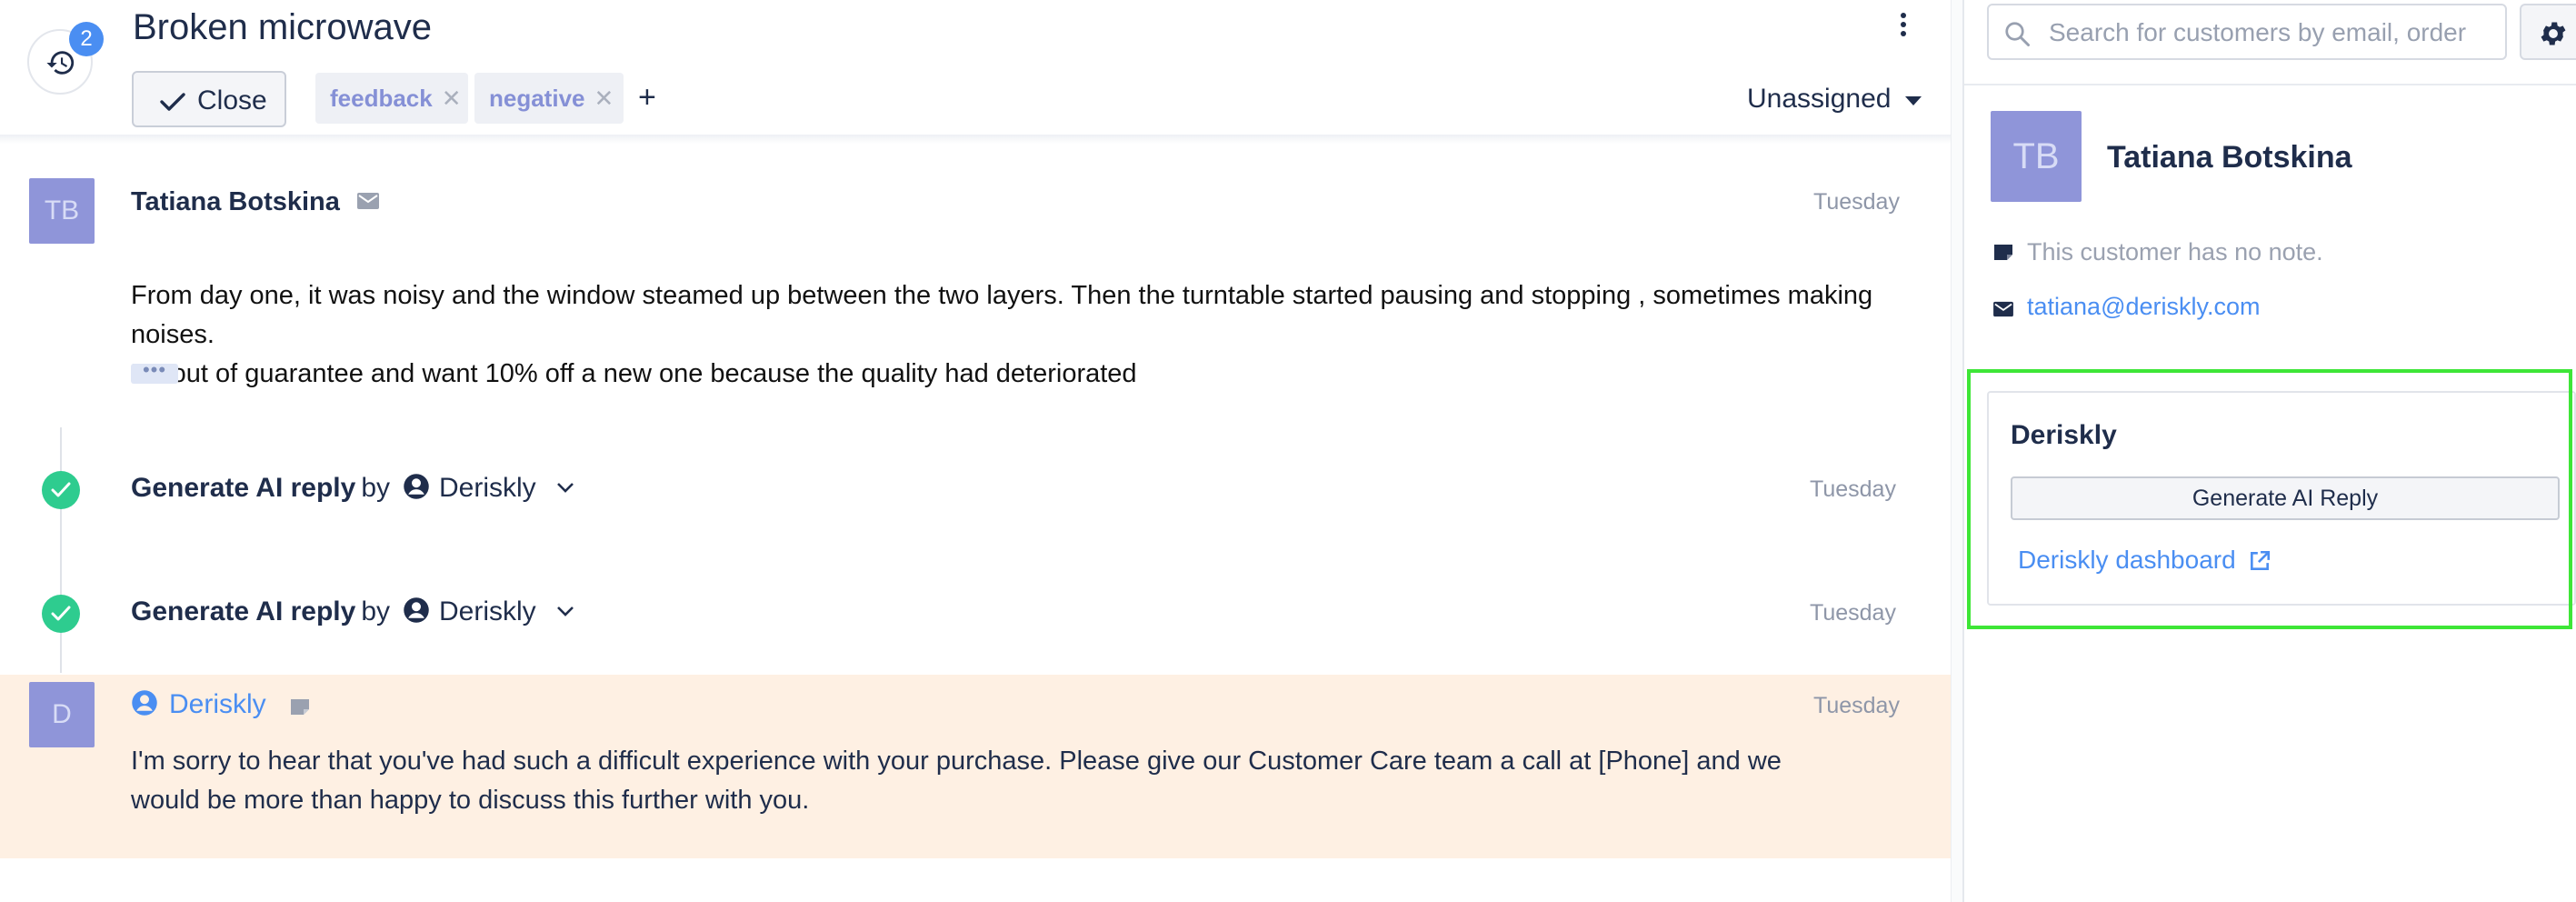 The width and height of the screenshot is (2576, 902). I want to click on tag-label: negative, so click(537, 98).